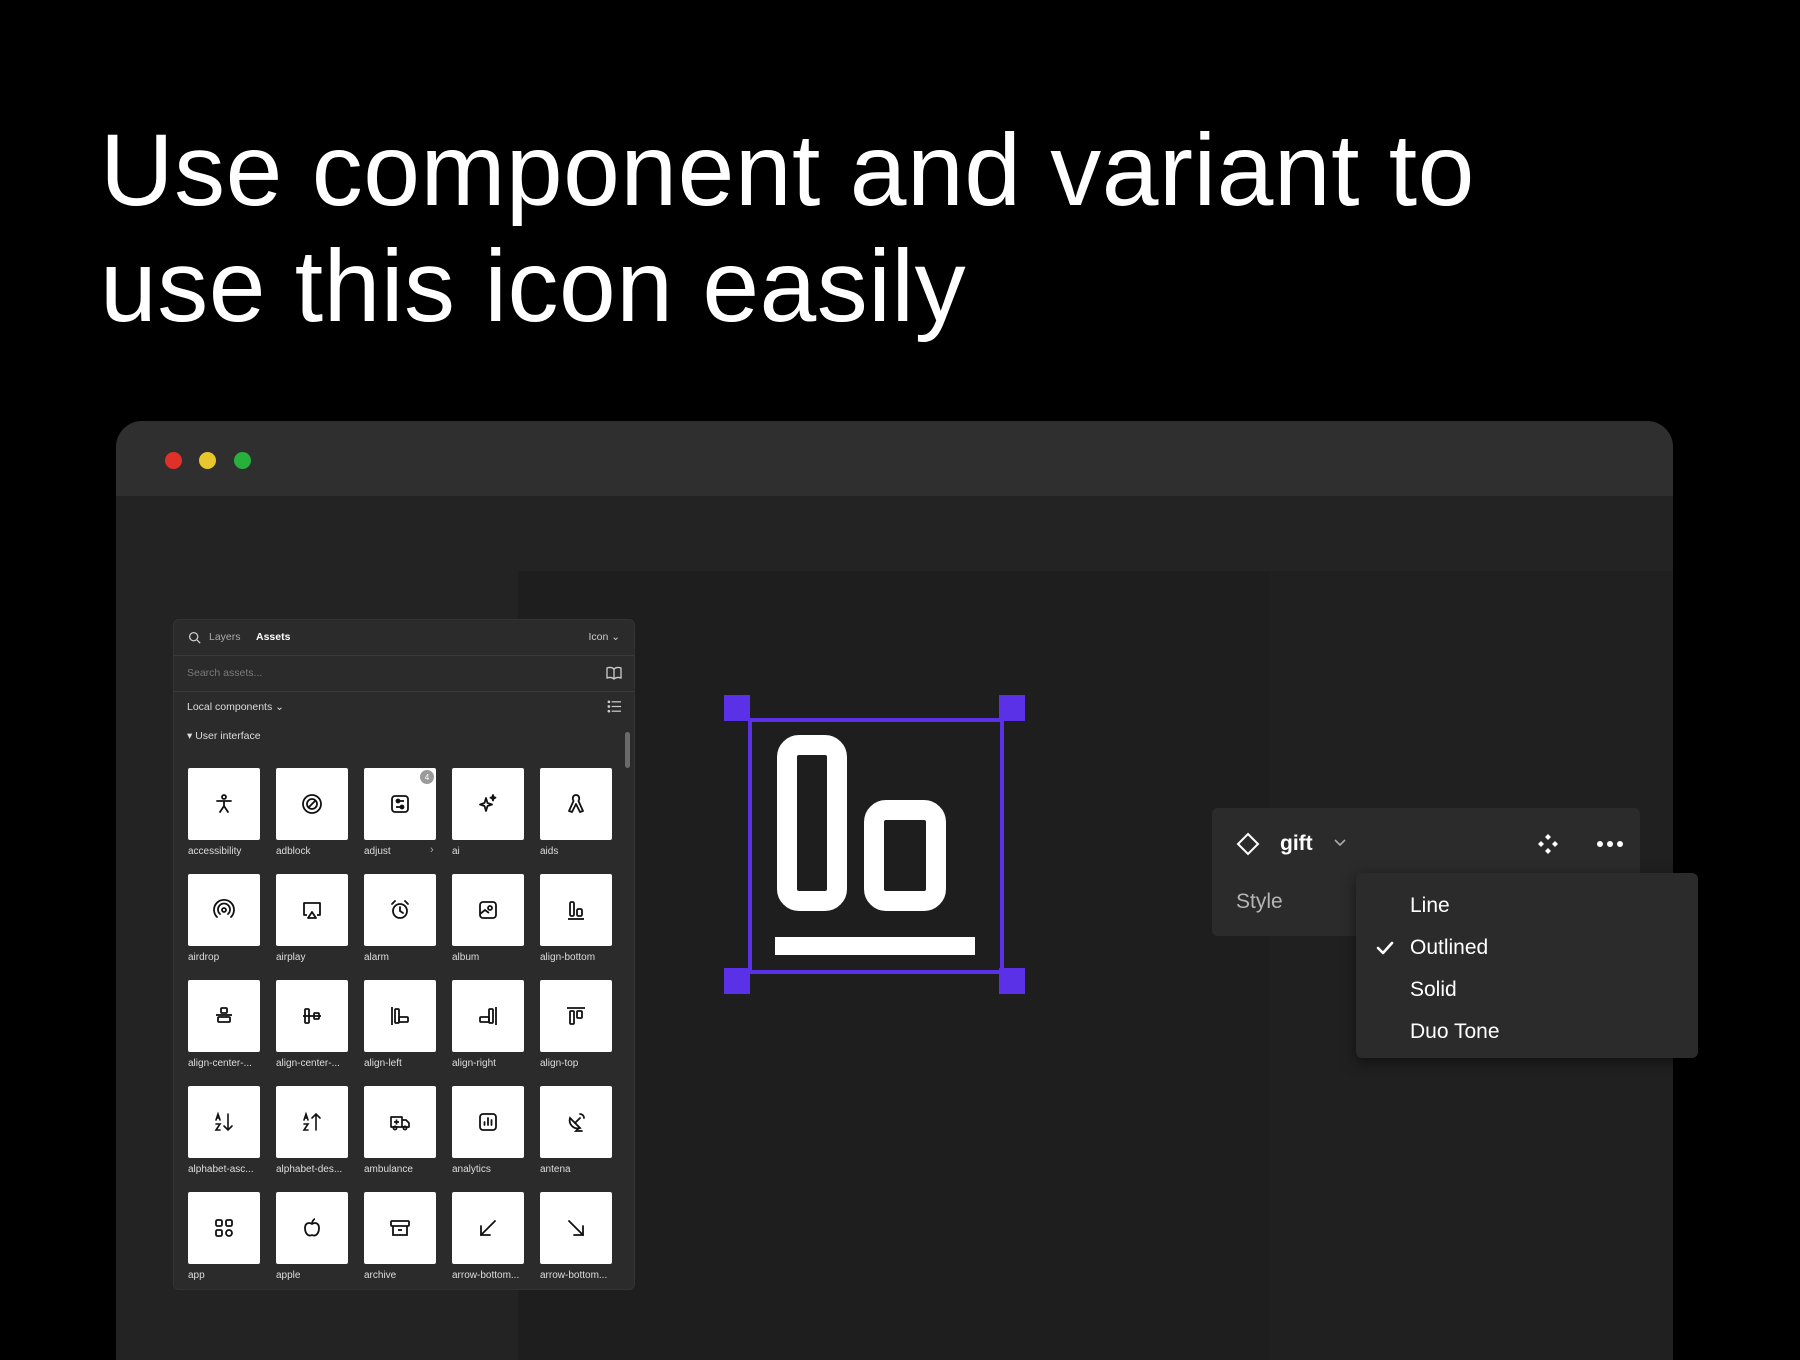 This screenshot has height=1360, width=1800. I want to click on asset-tile: analytics, so click(488, 1130).